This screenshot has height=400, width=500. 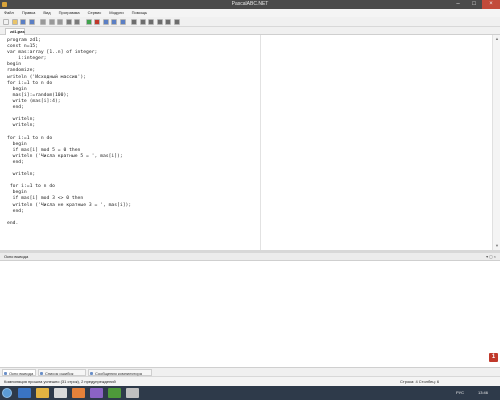 What do you see at coordinates (69, 13) in the screenshot?
I see `menu-program: Программа` at bounding box center [69, 13].